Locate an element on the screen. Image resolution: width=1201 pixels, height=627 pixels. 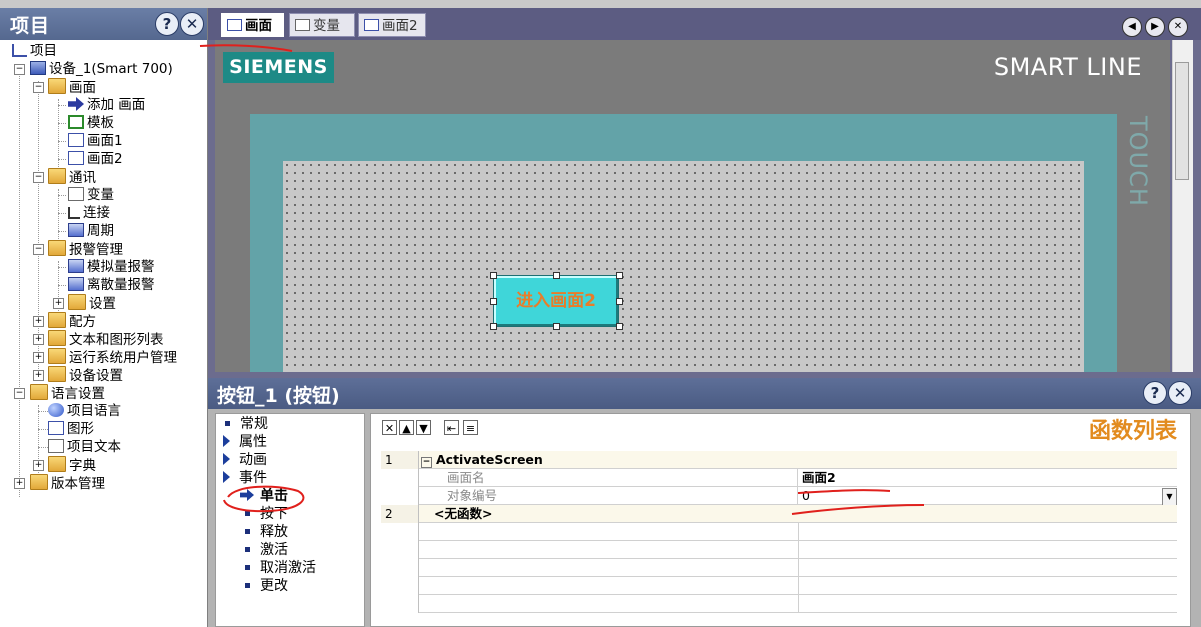
text-icon is located at coordinates (56, 446).